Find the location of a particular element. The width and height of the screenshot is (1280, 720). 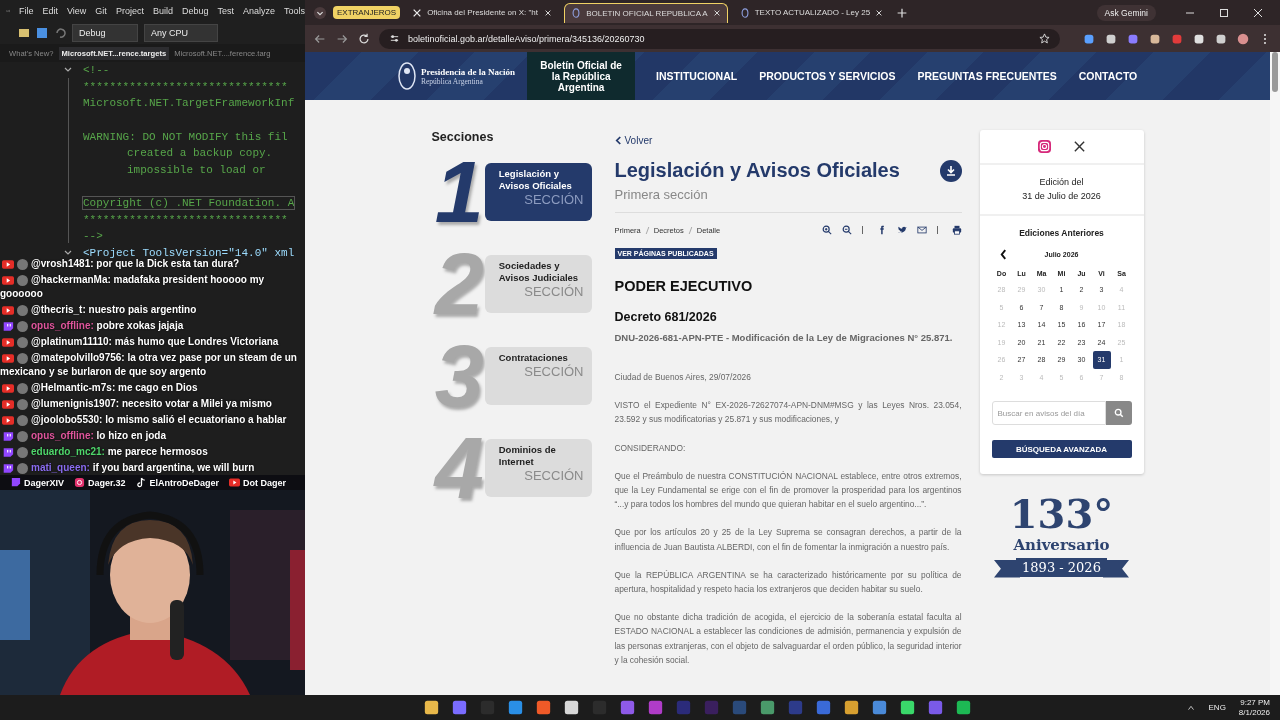

mail-icon is located at coordinates (921, 230).